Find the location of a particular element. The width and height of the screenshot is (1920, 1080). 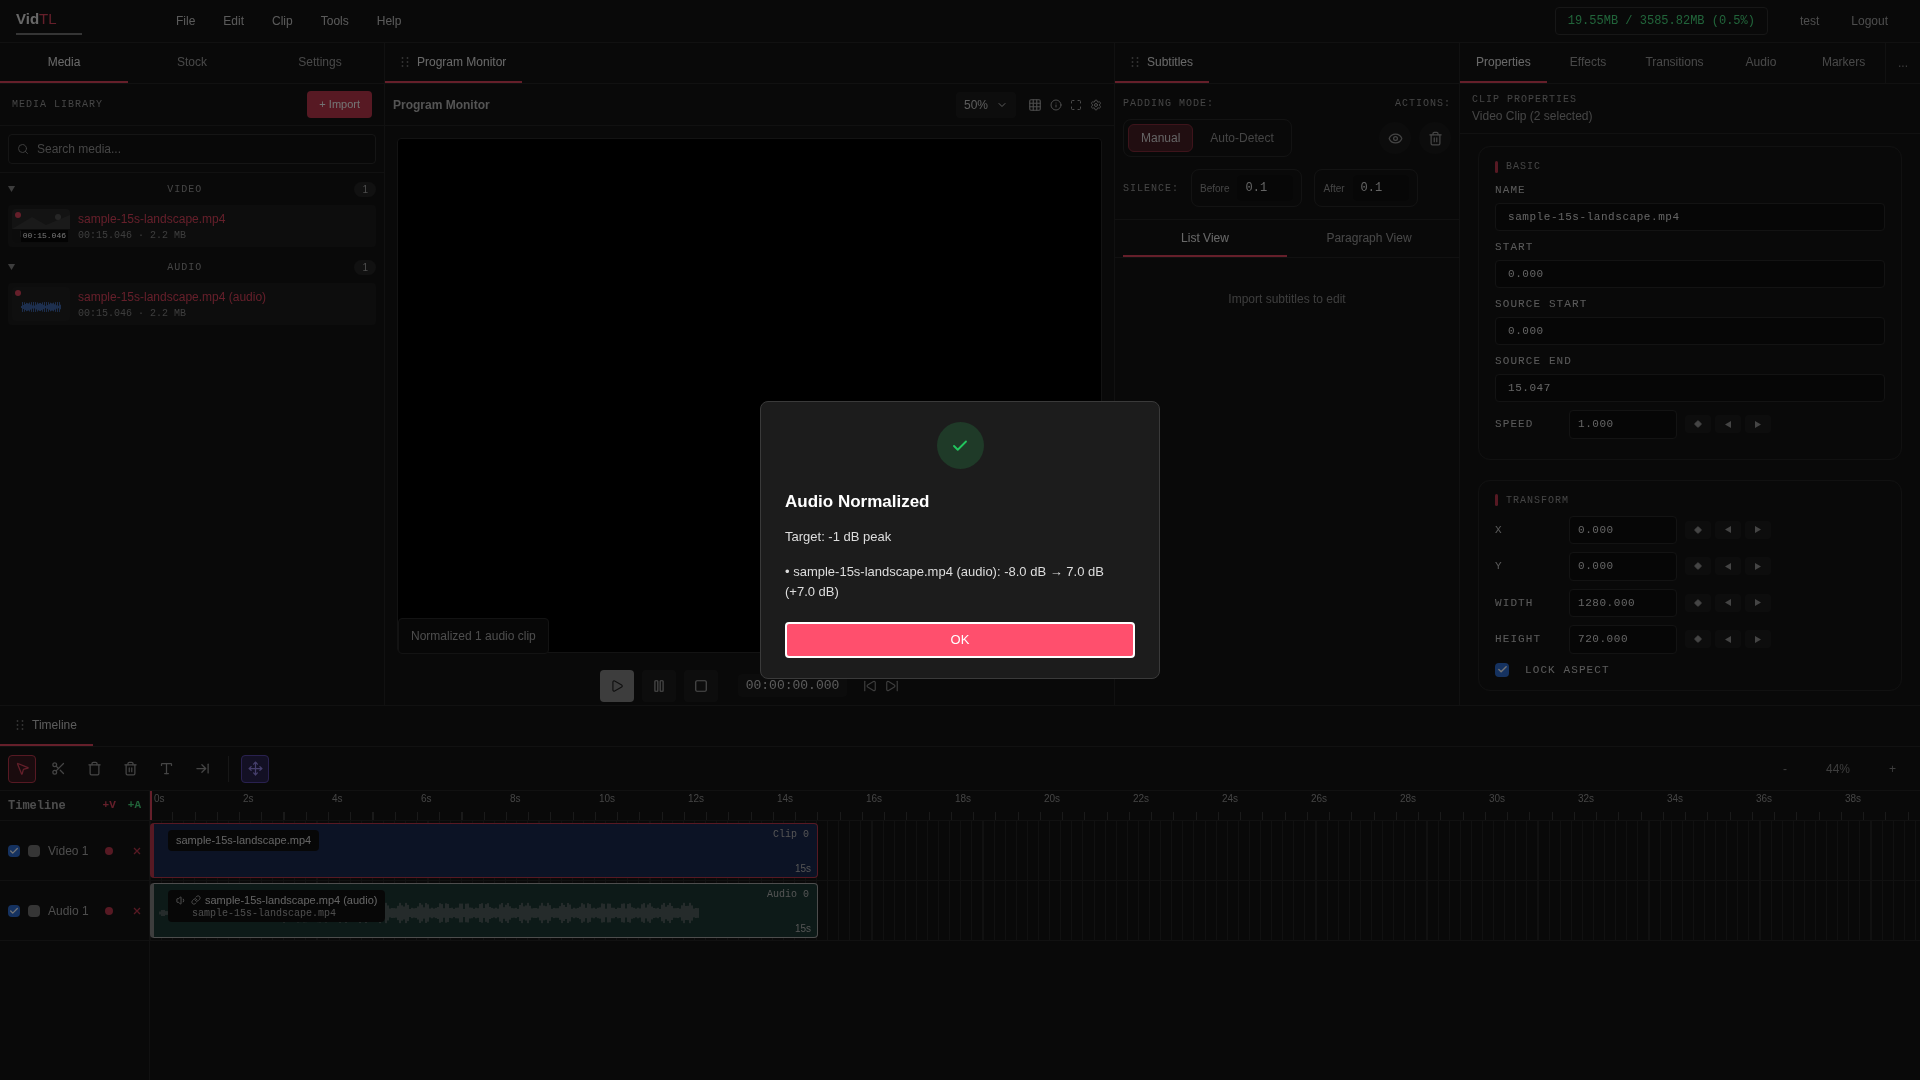

count-badge: 1 is located at coordinates (365, 267).